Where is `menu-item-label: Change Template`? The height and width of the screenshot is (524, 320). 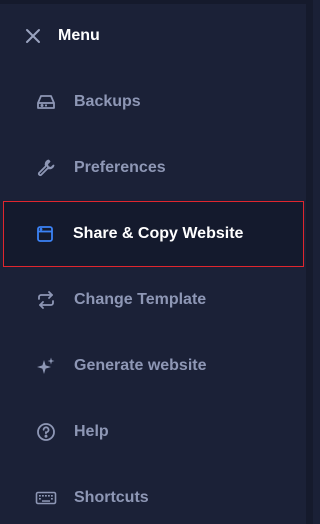 menu-item-label: Change Template is located at coordinates (140, 299).